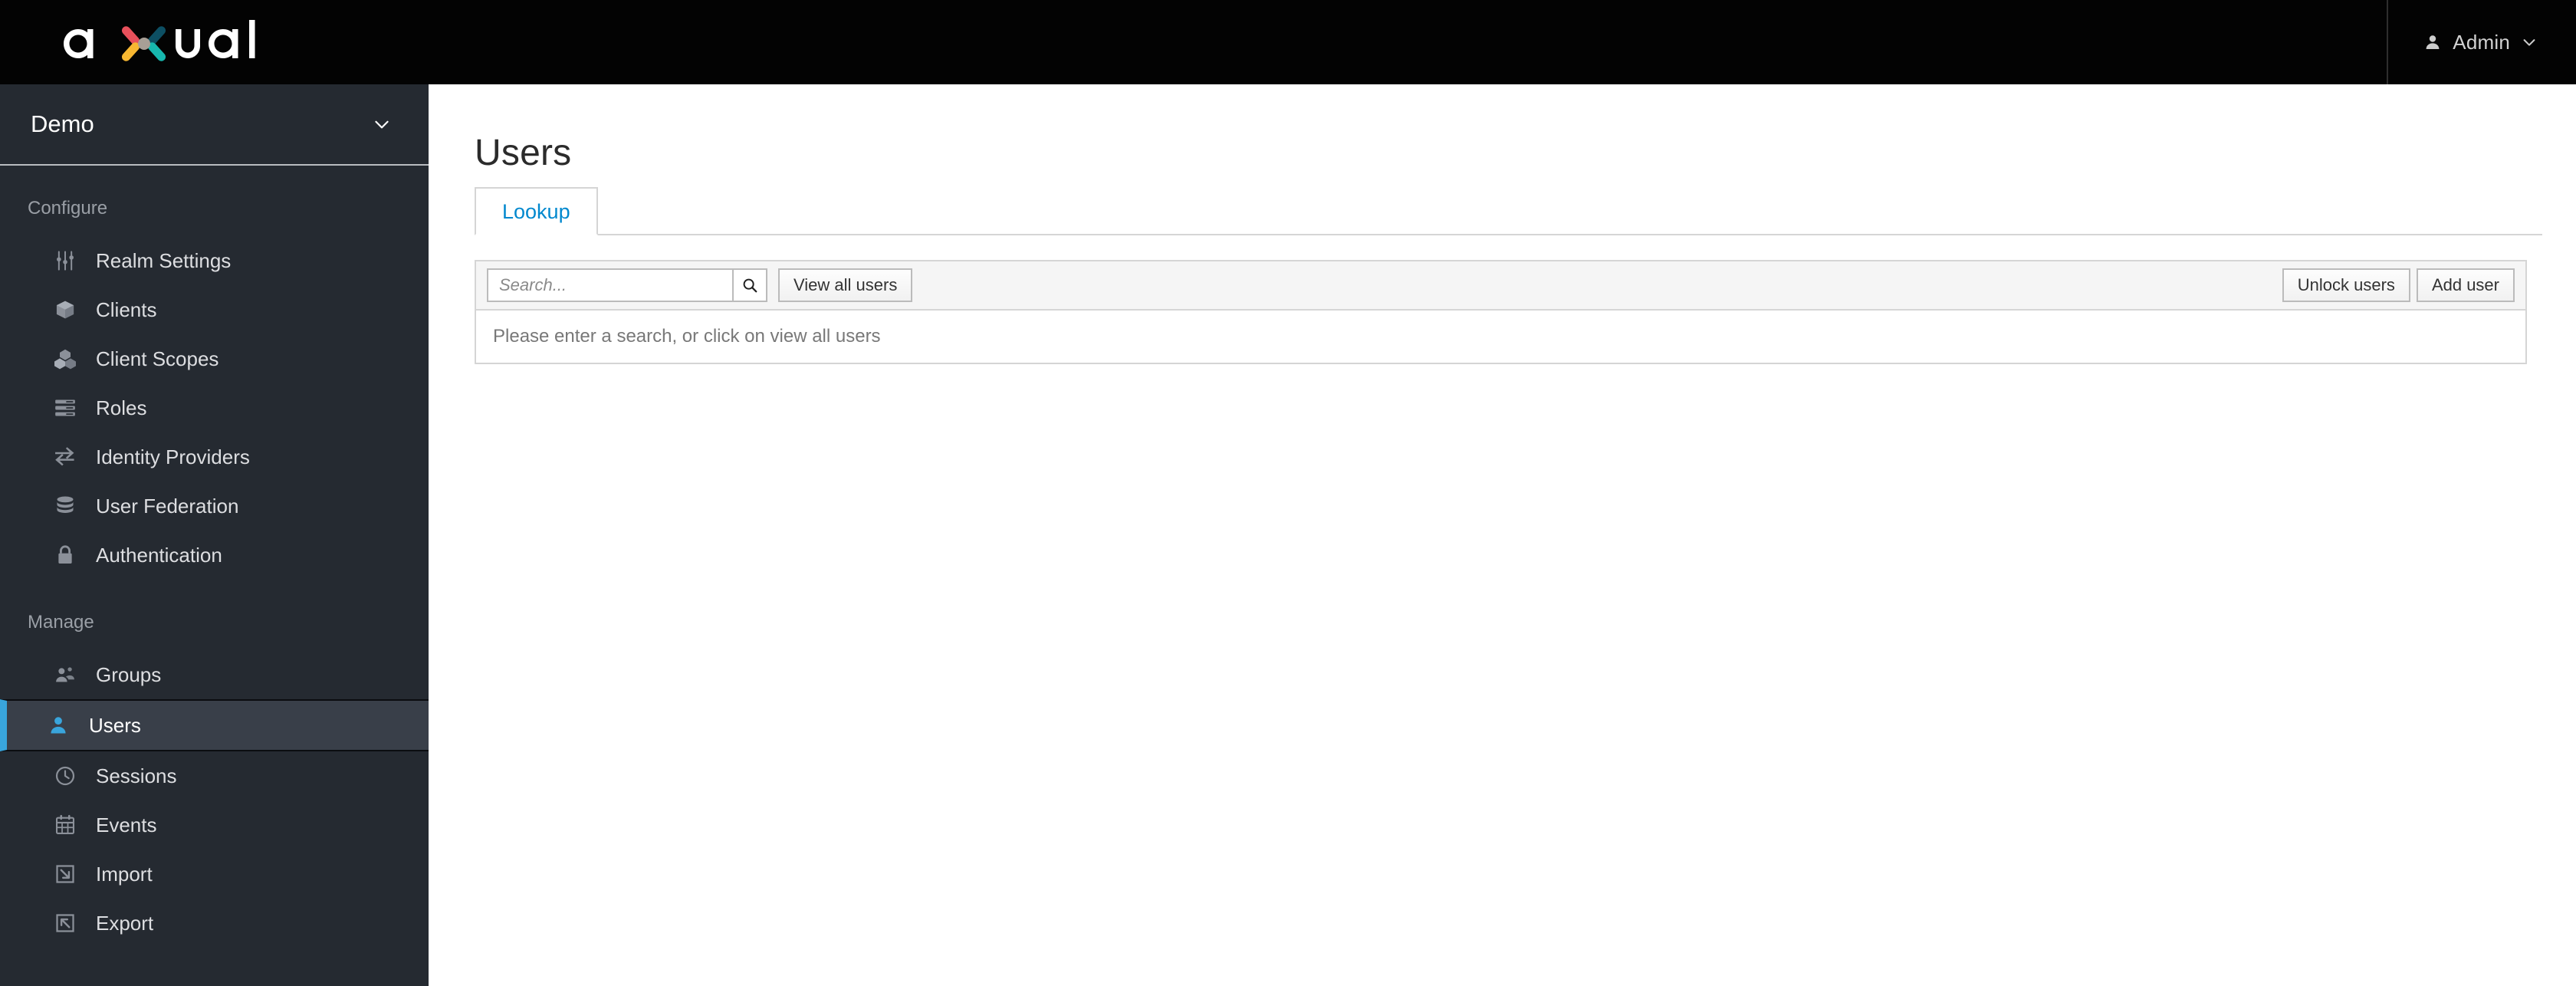 Image resolution: width=2576 pixels, height=986 pixels. I want to click on import-arrow-icon, so click(65, 874).